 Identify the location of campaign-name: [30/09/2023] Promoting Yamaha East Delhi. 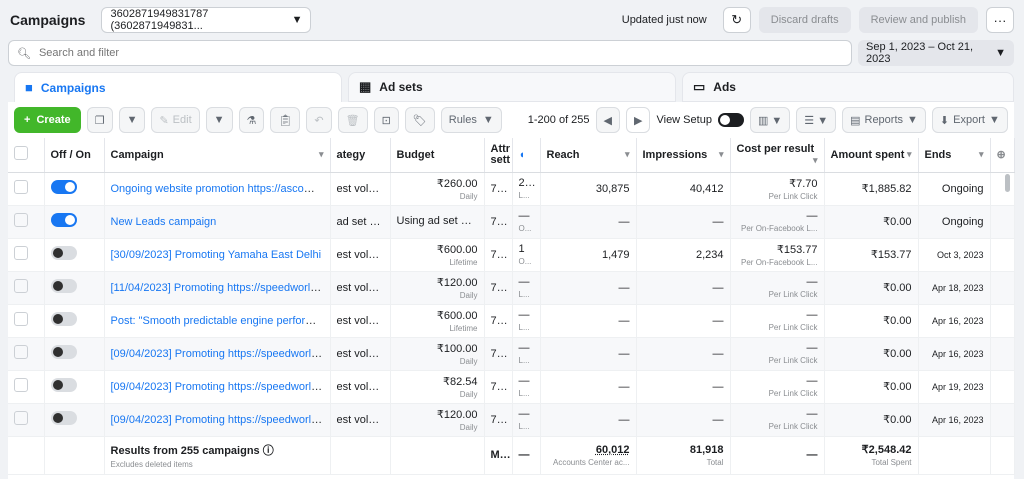
(217, 255).